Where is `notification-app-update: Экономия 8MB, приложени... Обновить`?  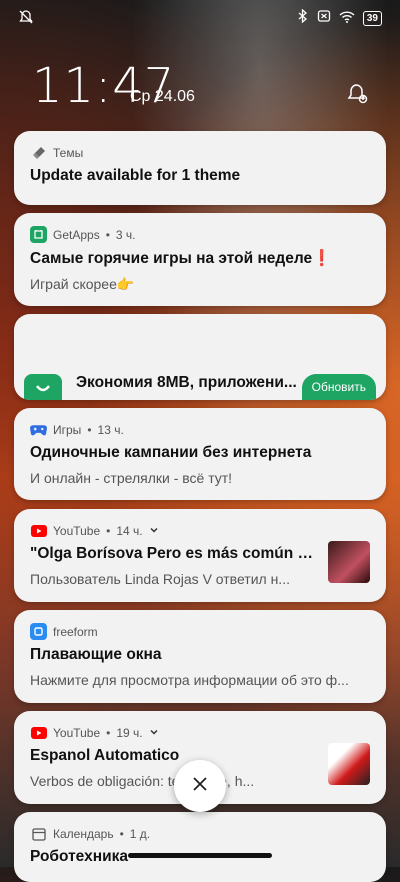
notification-app-update: Экономия 8MB, приложени... Обновить is located at coordinates (200, 357).